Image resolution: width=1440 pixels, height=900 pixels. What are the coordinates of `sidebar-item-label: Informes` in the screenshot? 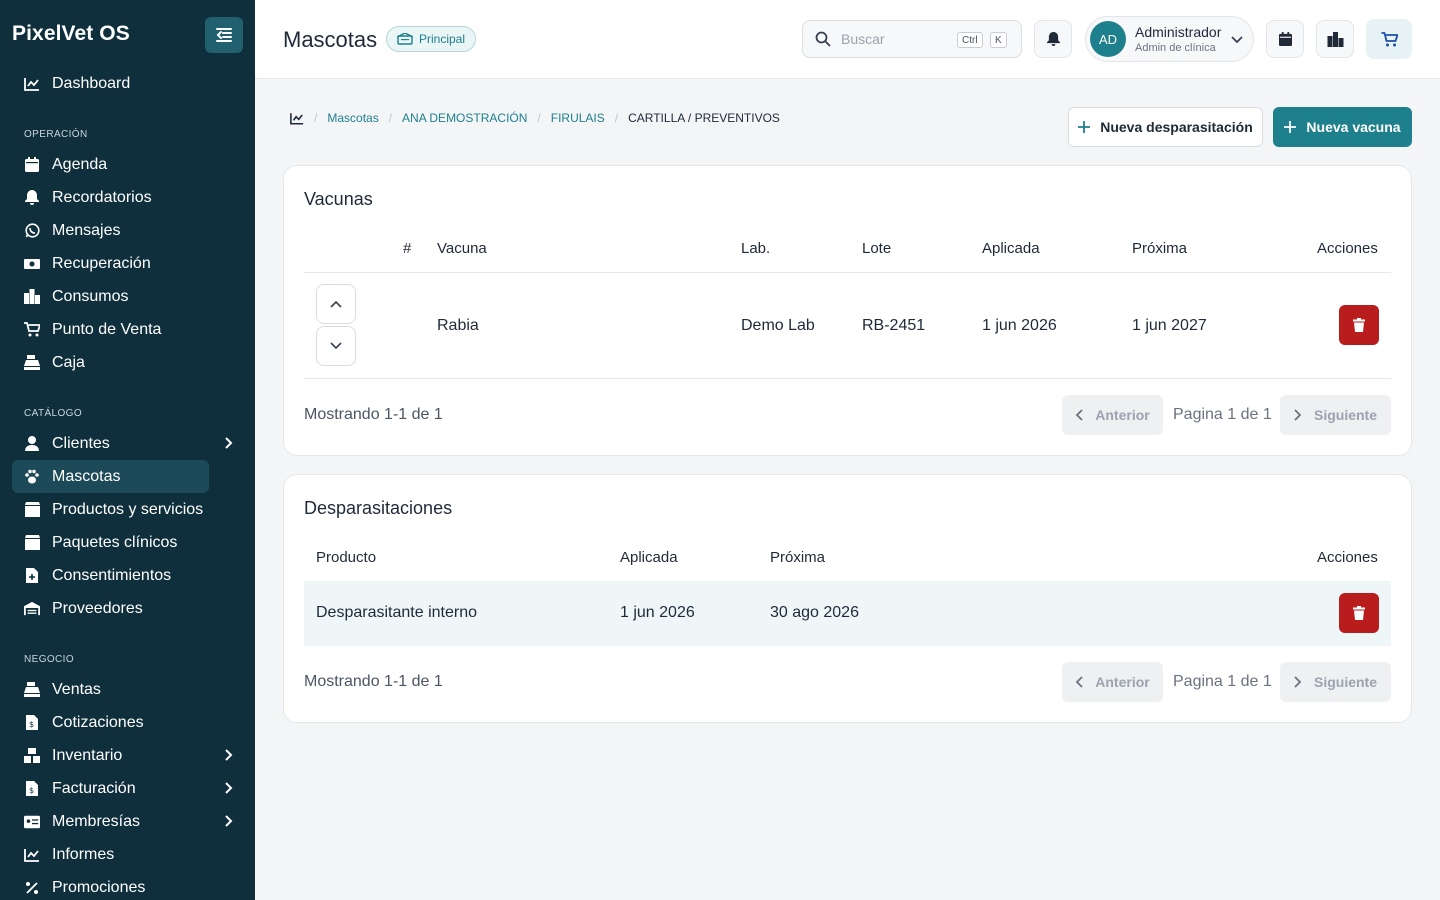 It's located at (83, 854).